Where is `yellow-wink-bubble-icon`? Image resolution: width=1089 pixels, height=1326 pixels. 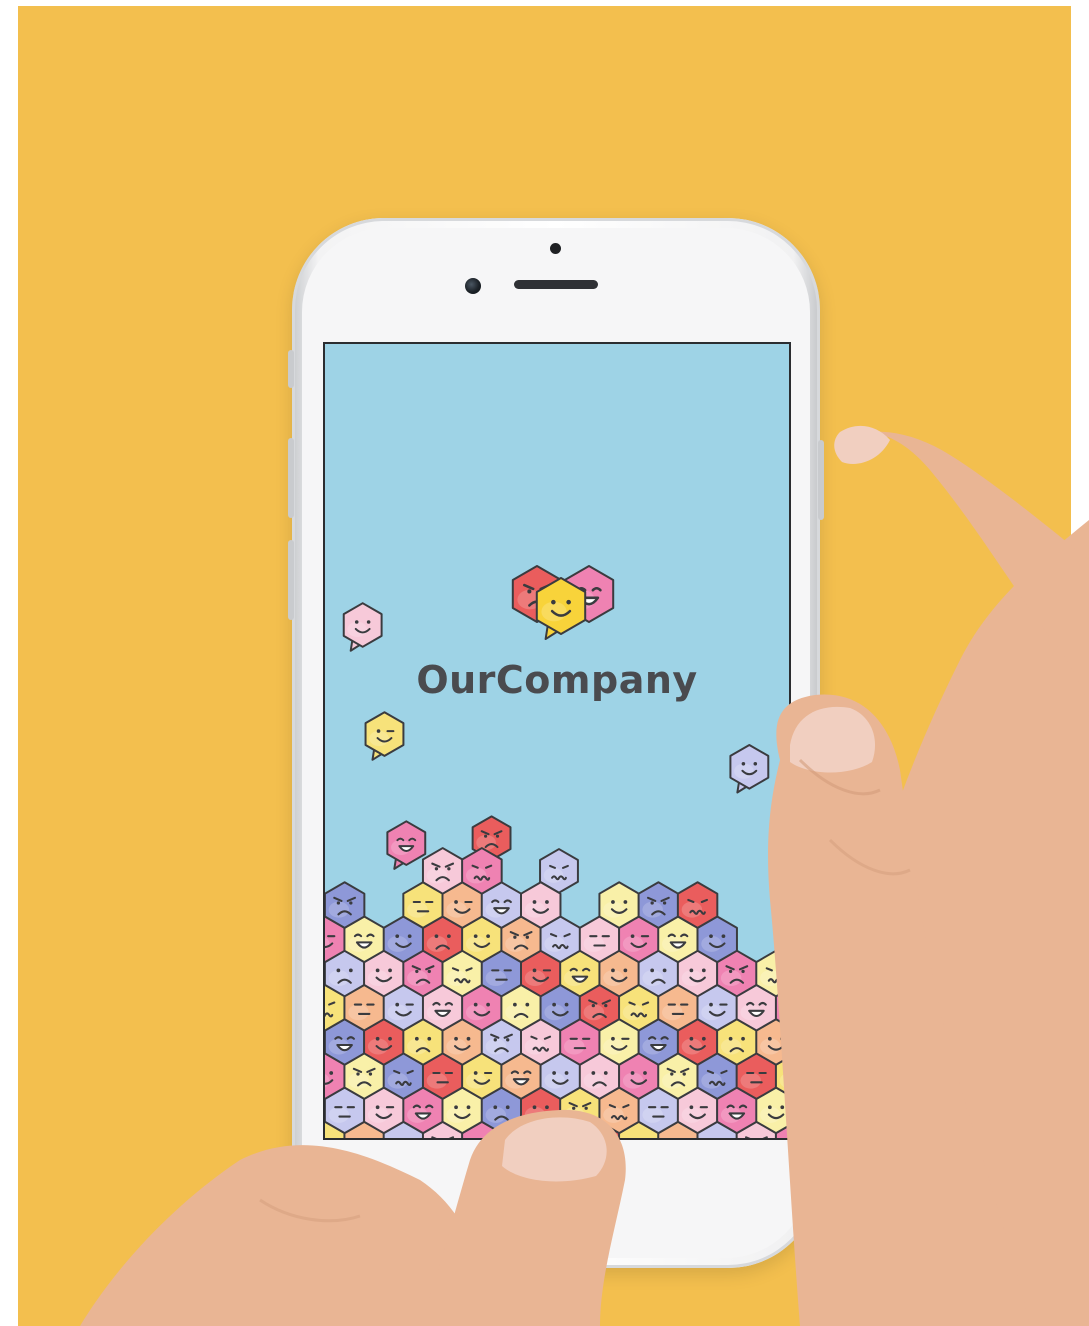 yellow-wink-bubble-icon is located at coordinates (384, 736).